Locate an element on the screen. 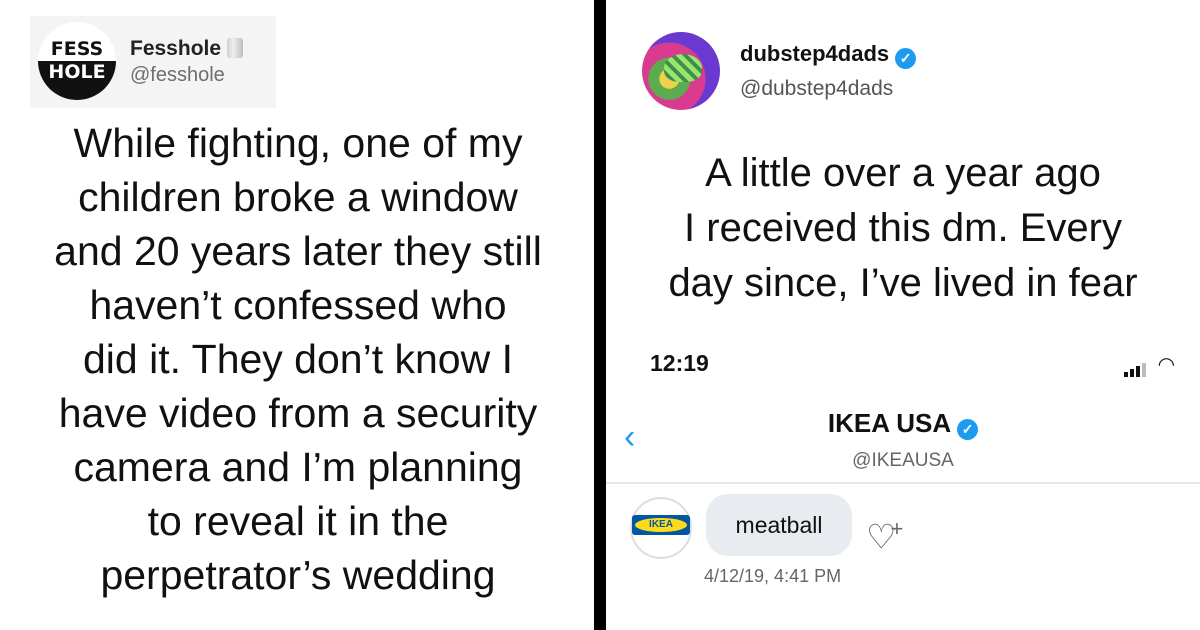 The width and height of the screenshot is (1200, 630). turtle-shell-icon is located at coordinates (683, 68).